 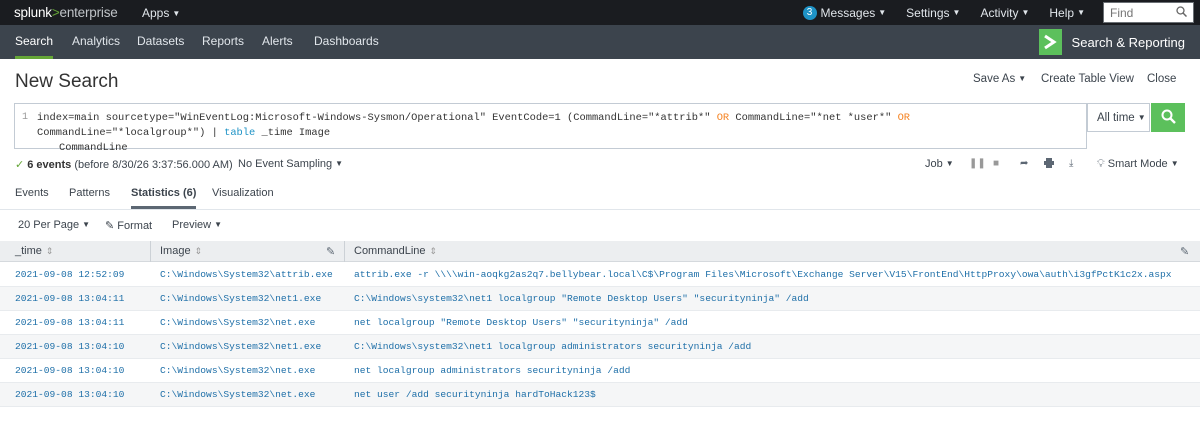 I want to click on close-button: Close, so click(x=1161, y=79).